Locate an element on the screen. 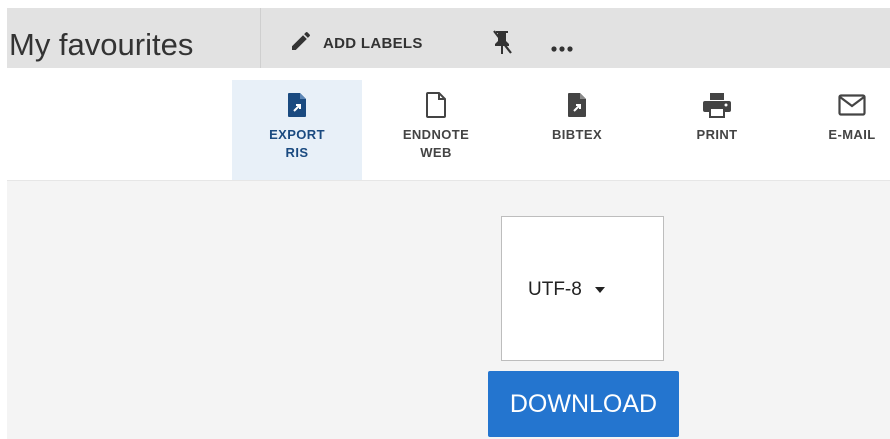 The width and height of the screenshot is (890, 439). title-bar: My favourites ADD LABELS is located at coordinates (448, 38).